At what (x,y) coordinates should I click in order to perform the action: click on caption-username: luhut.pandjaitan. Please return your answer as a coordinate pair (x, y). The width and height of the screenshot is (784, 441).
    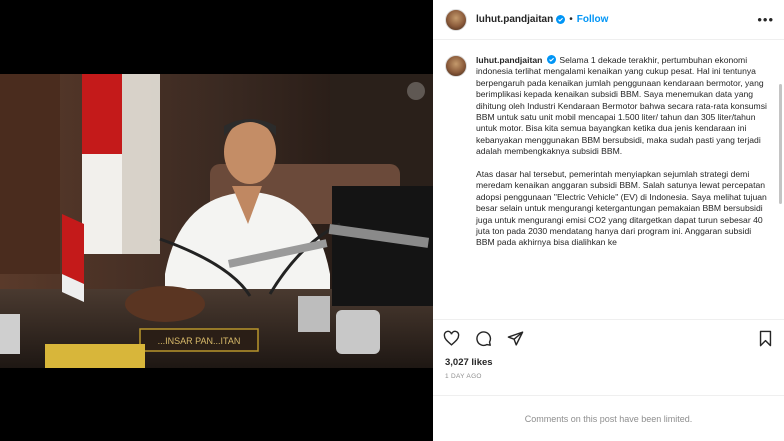
    Looking at the image, I should click on (509, 60).